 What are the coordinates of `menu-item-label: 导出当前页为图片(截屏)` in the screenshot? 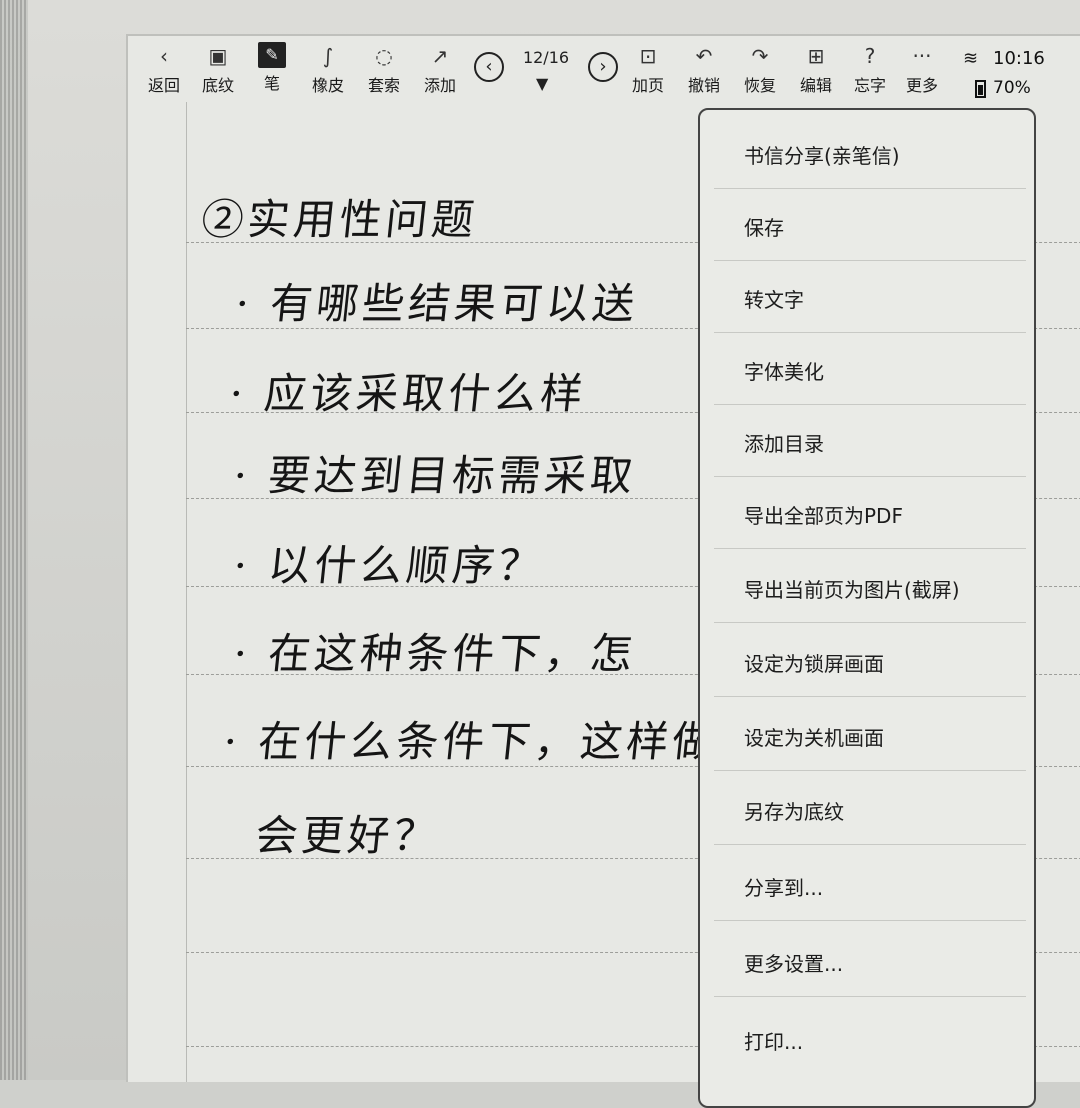 It's located at (852, 590).